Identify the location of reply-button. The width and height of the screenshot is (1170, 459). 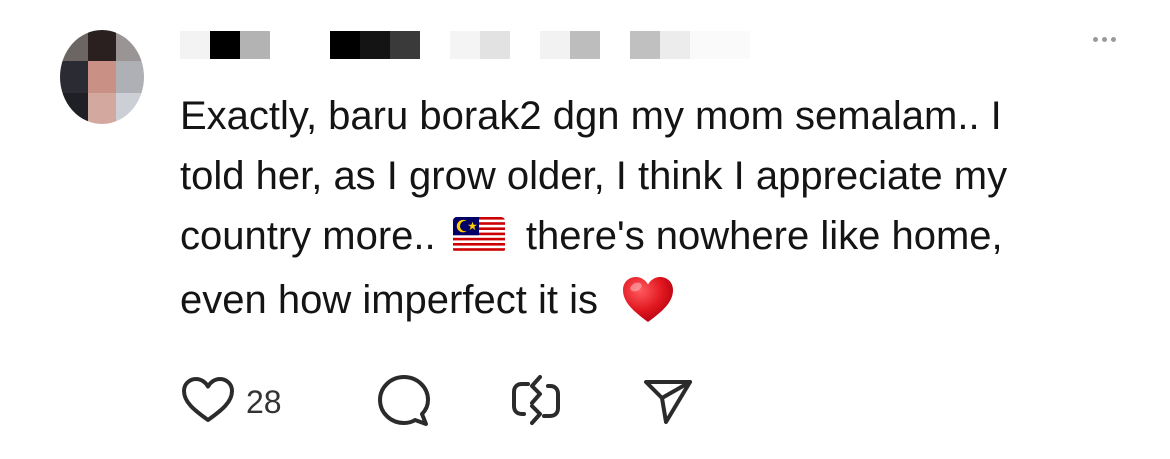
(404, 402).